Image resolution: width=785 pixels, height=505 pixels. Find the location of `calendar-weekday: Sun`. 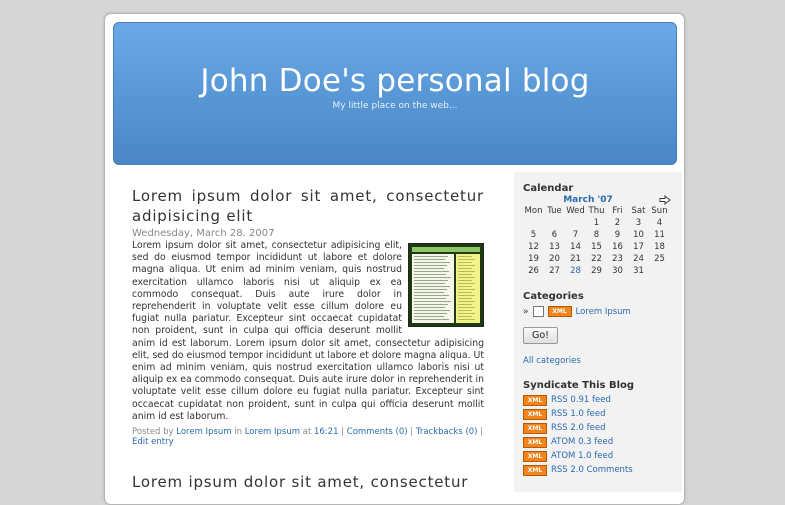

calendar-weekday: Sun is located at coordinates (659, 211).